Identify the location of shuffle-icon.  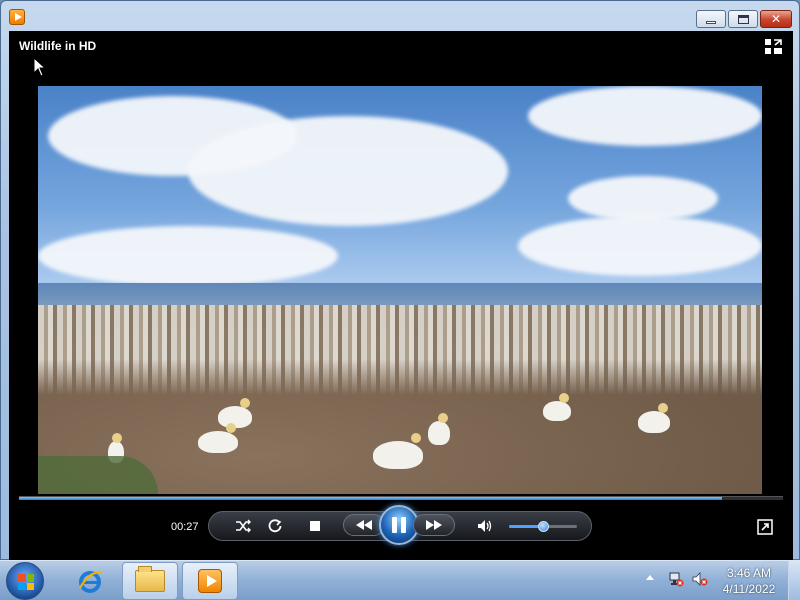
(243, 526).